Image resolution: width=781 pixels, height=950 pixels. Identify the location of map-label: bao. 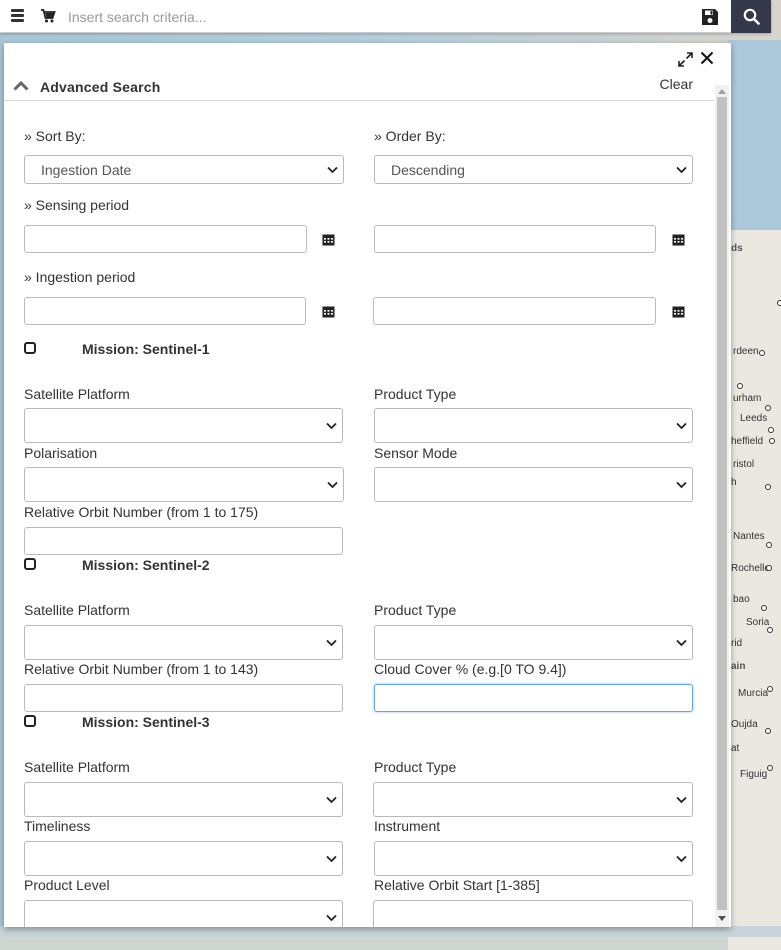
(741, 599).